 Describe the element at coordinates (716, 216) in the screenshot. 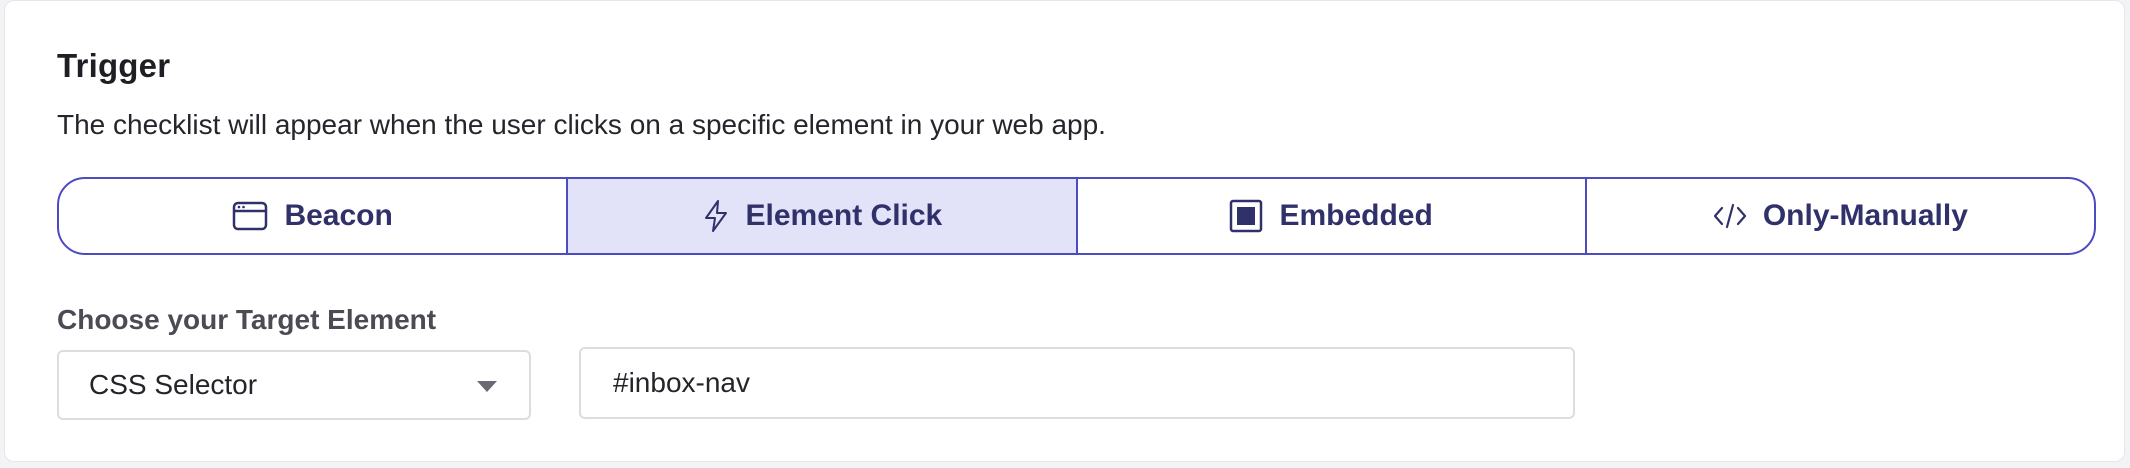

I see `lightning-icon` at that location.